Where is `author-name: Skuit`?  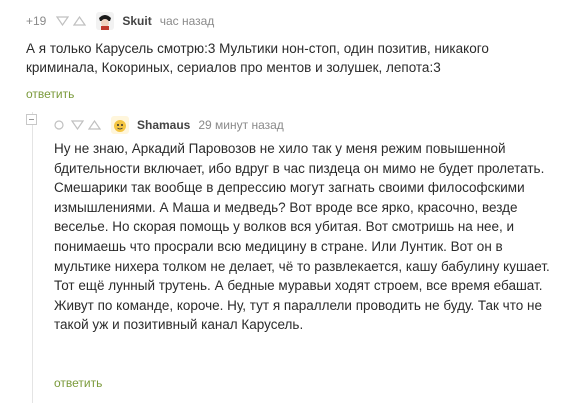 author-name: Skuit is located at coordinates (136, 21).